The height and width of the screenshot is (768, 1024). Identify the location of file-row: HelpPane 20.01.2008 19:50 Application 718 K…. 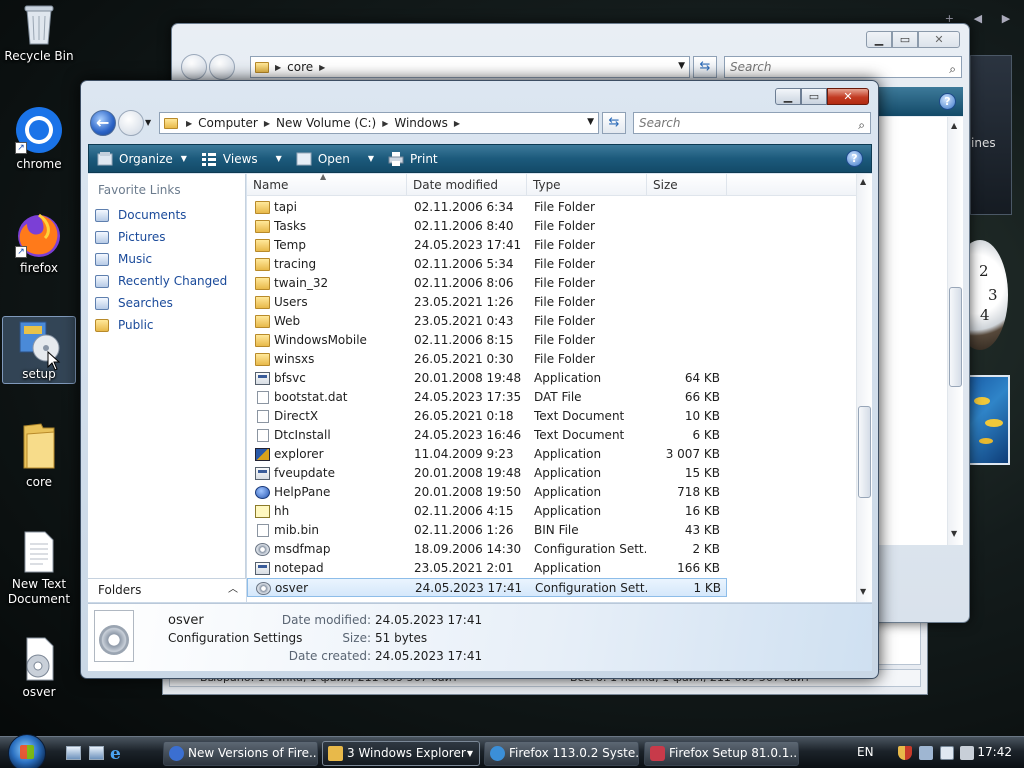
(487, 492).